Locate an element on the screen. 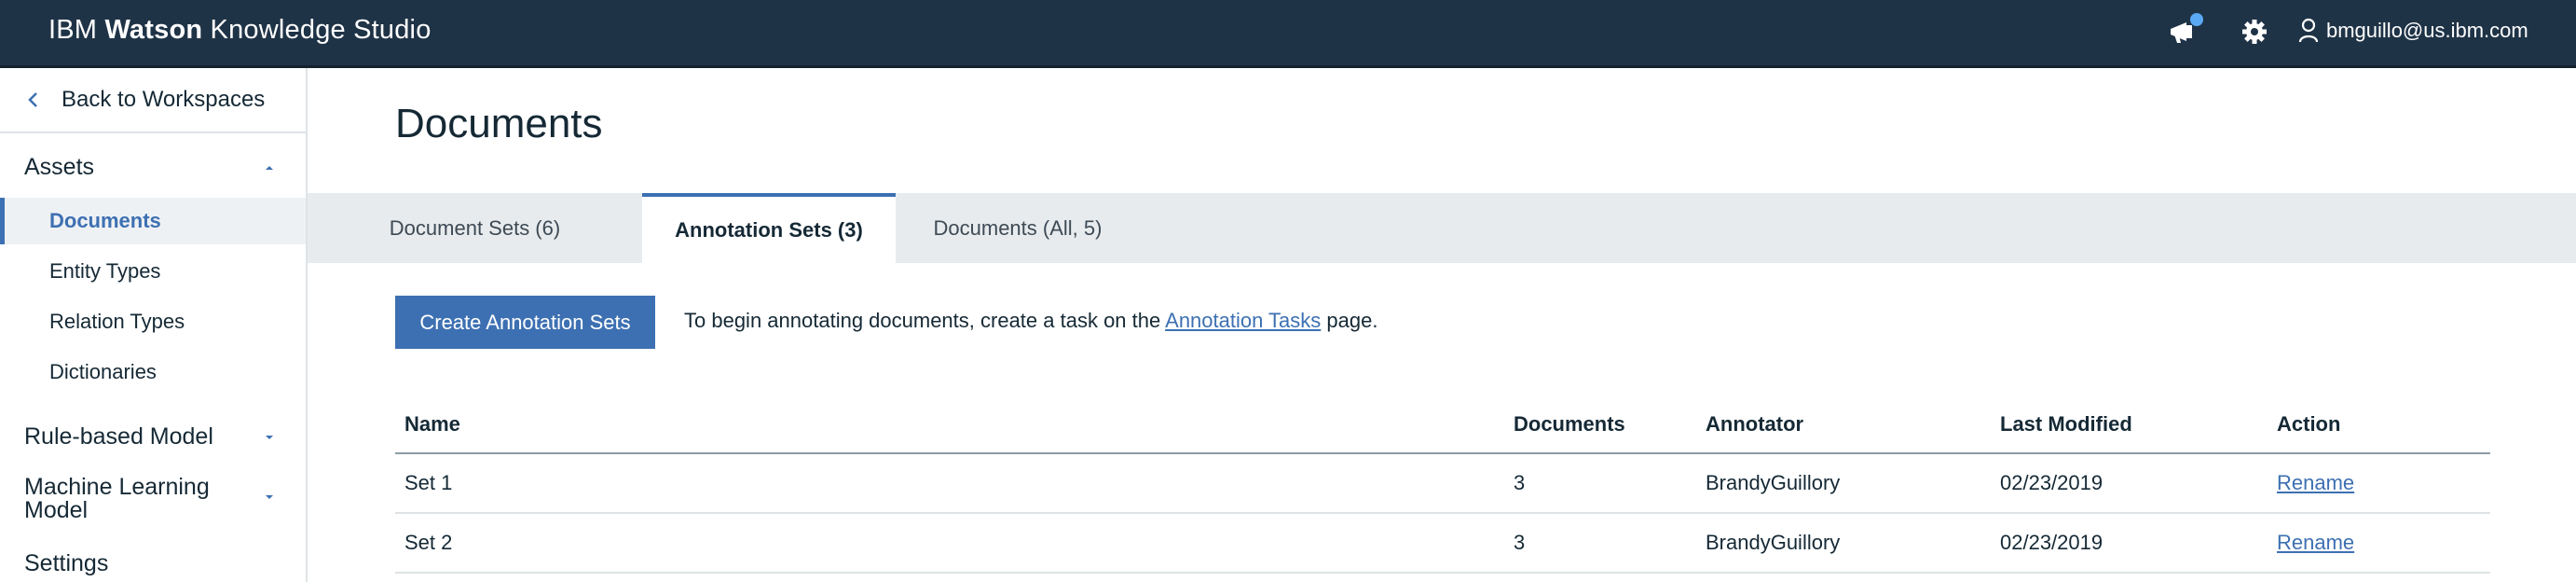  user-menu: bmguillo@us.ibm.com is located at coordinates (2413, 31).